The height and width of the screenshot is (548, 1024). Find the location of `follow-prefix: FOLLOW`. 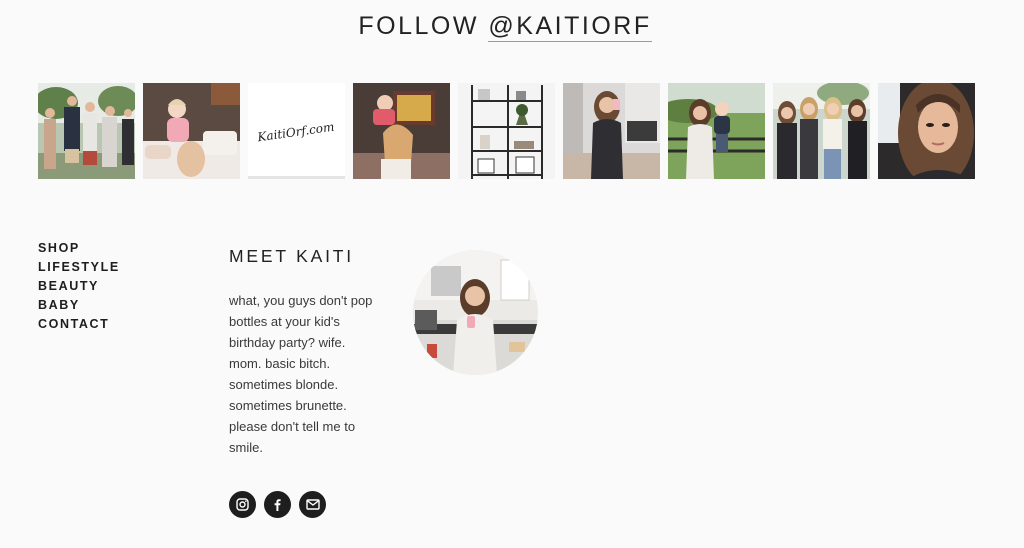

follow-prefix: FOLLOW is located at coordinates (418, 26).